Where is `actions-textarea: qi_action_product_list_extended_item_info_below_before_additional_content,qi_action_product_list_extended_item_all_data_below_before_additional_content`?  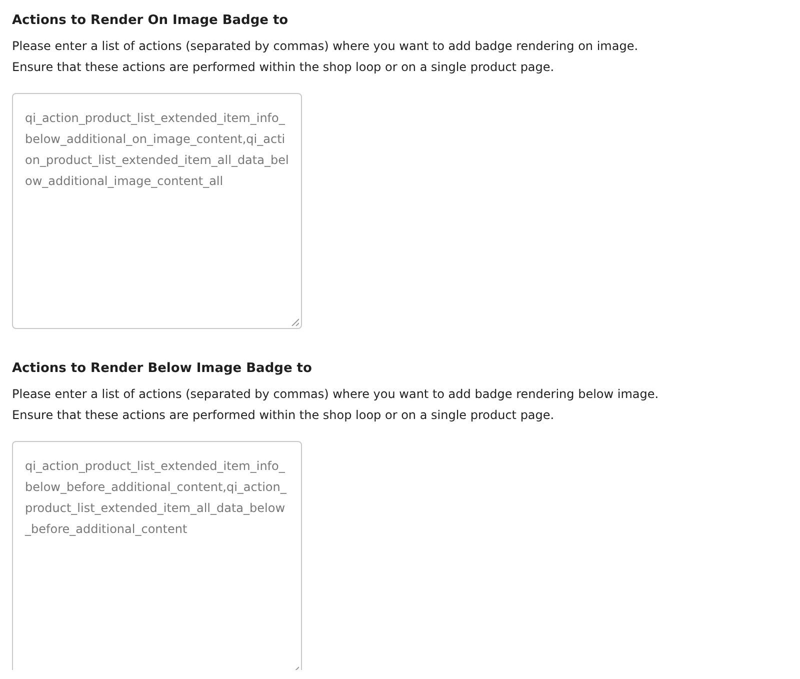 actions-textarea: qi_action_product_list_extended_item_info_below_before_additional_content,qi_action_product_list_extended_item_all_data_below_before_additional_content is located at coordinates (157, 555).